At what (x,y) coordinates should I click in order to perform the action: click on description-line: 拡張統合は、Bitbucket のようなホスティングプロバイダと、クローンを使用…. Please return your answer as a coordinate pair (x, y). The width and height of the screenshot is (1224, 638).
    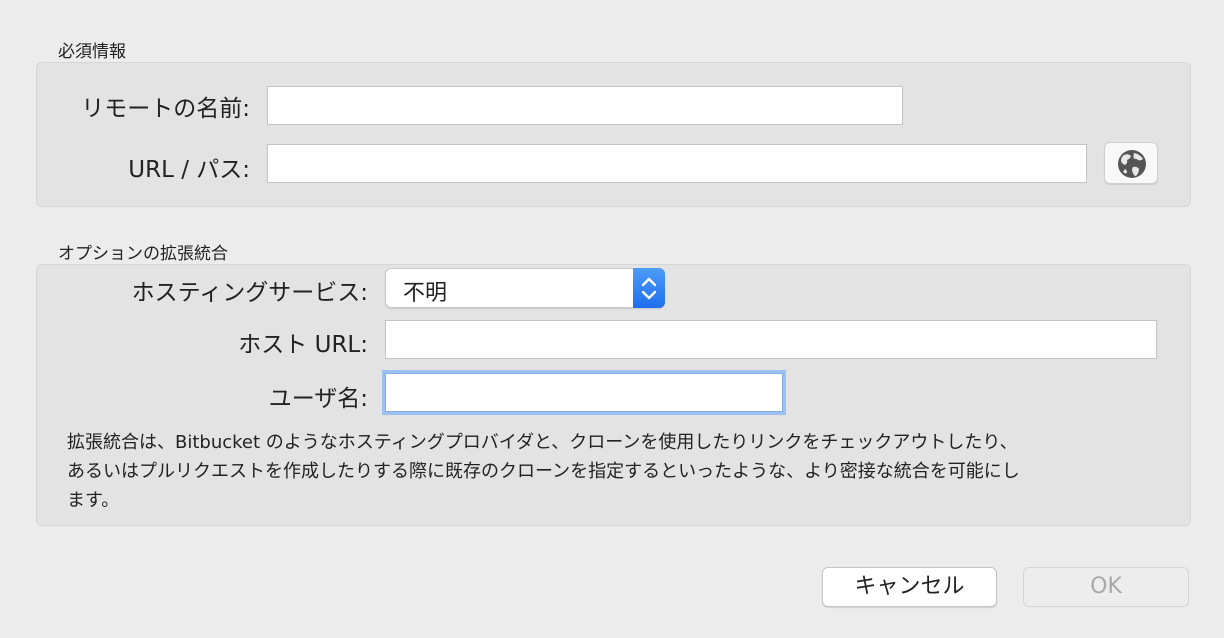
    Looking at the image, I should click on (542, 442).